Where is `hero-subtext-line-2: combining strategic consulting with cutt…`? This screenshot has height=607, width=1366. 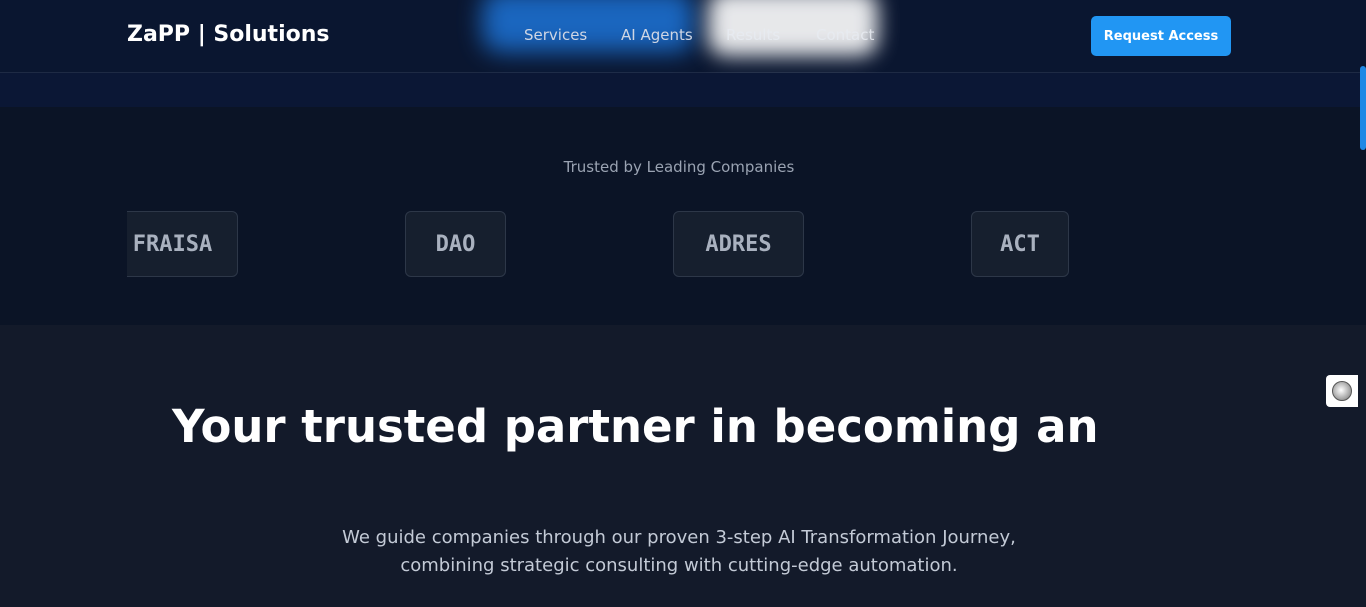
hero-subtext-line-2: combining strategic consulting with cutt… is located at coordinates (679, 565).